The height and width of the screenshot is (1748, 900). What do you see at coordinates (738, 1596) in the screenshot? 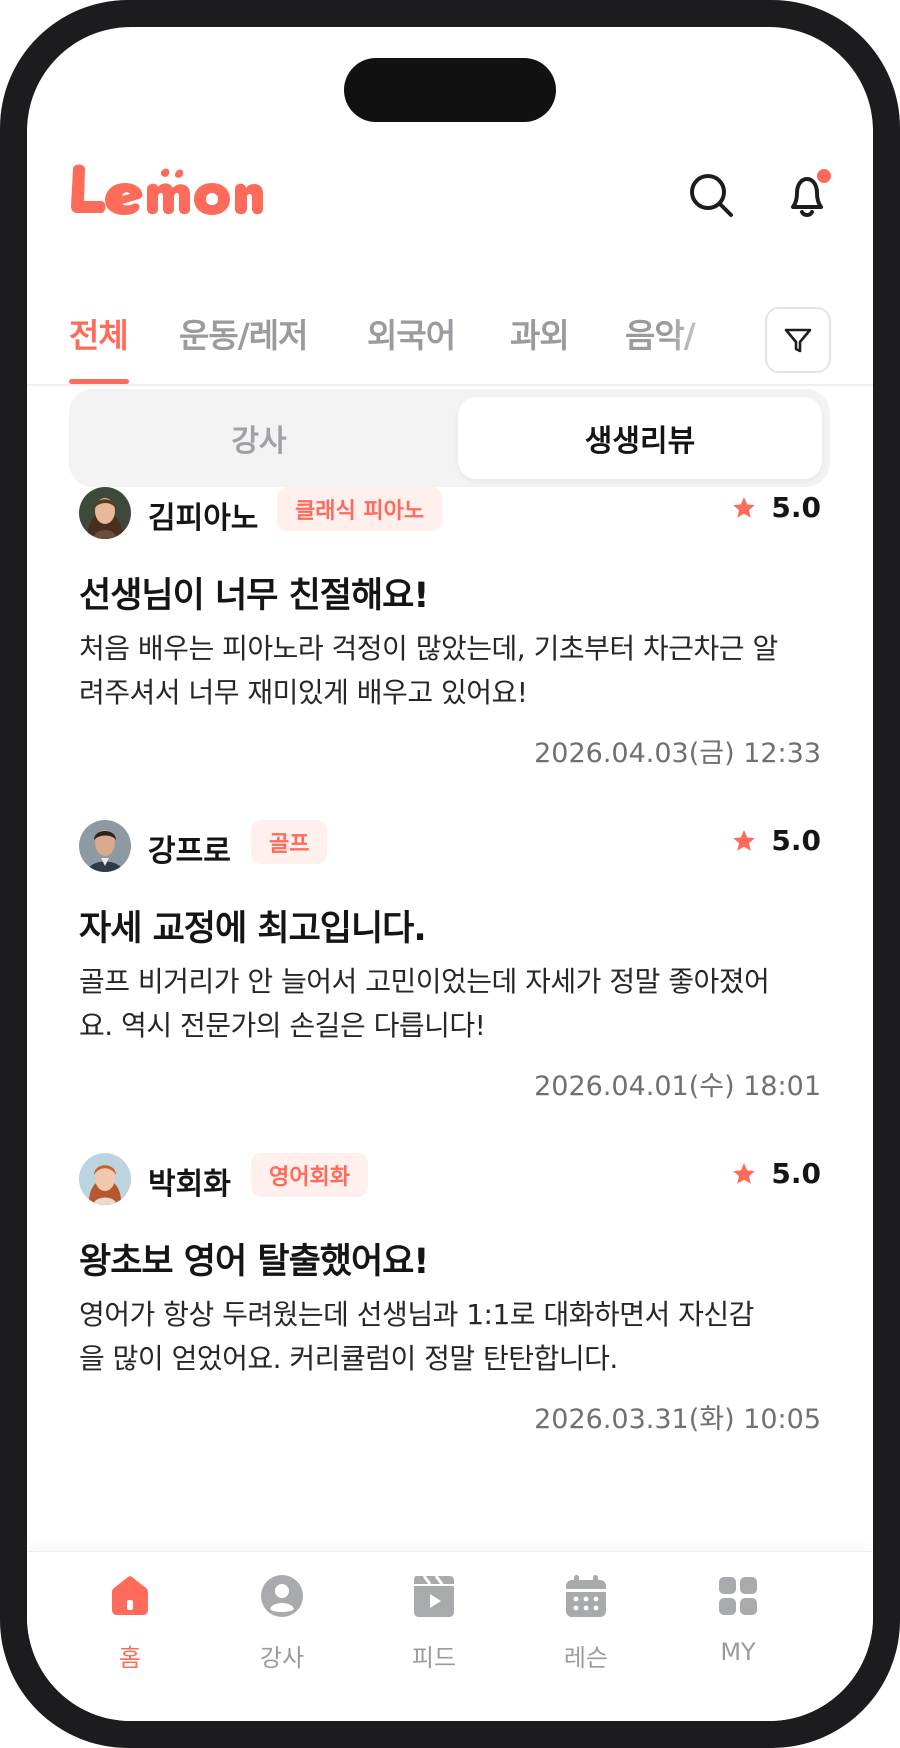
I see `grid-icon` at bounding box center [738, 1596].